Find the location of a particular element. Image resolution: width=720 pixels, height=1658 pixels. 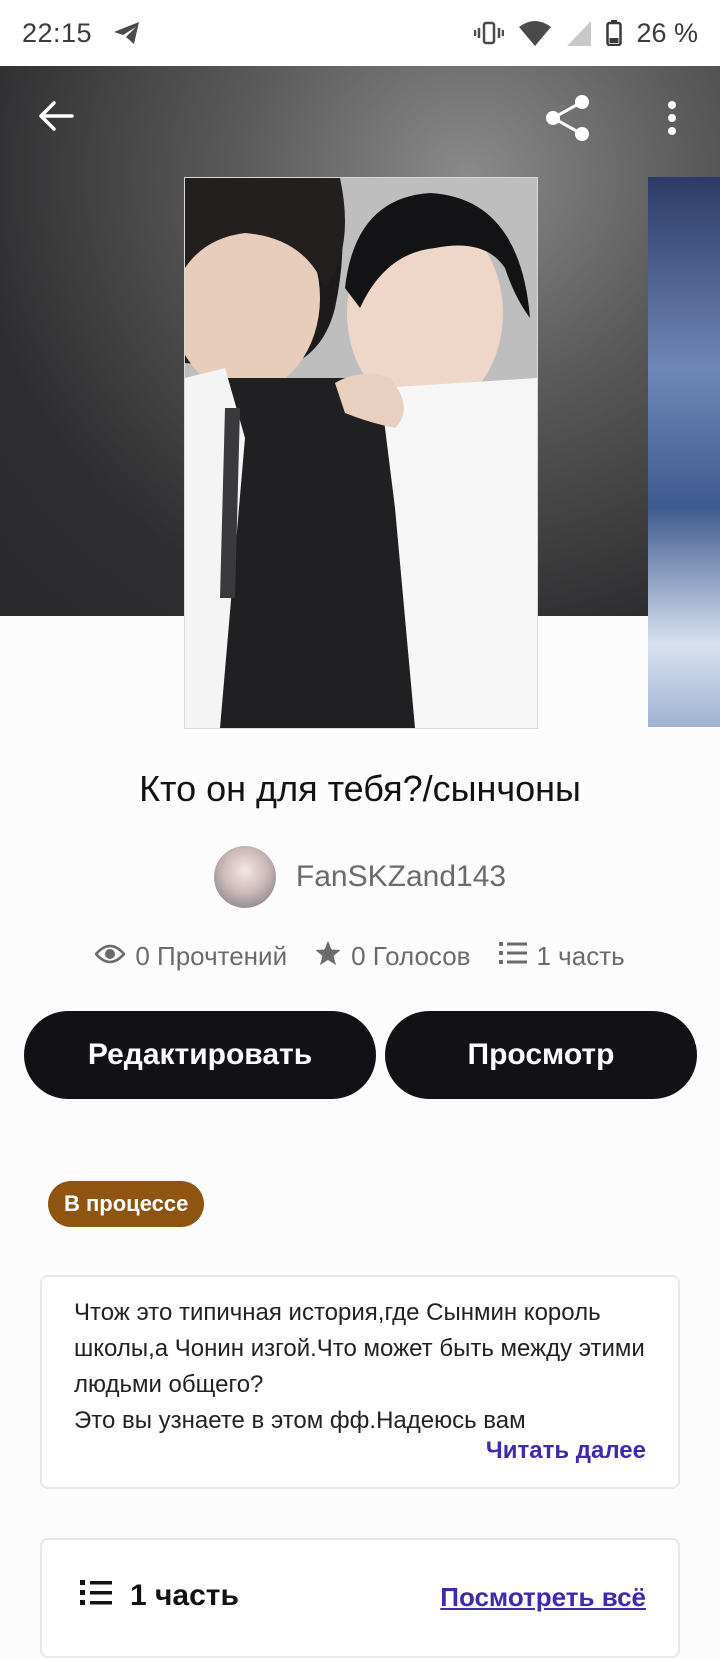

back-button is located at coordinates (56, 118).